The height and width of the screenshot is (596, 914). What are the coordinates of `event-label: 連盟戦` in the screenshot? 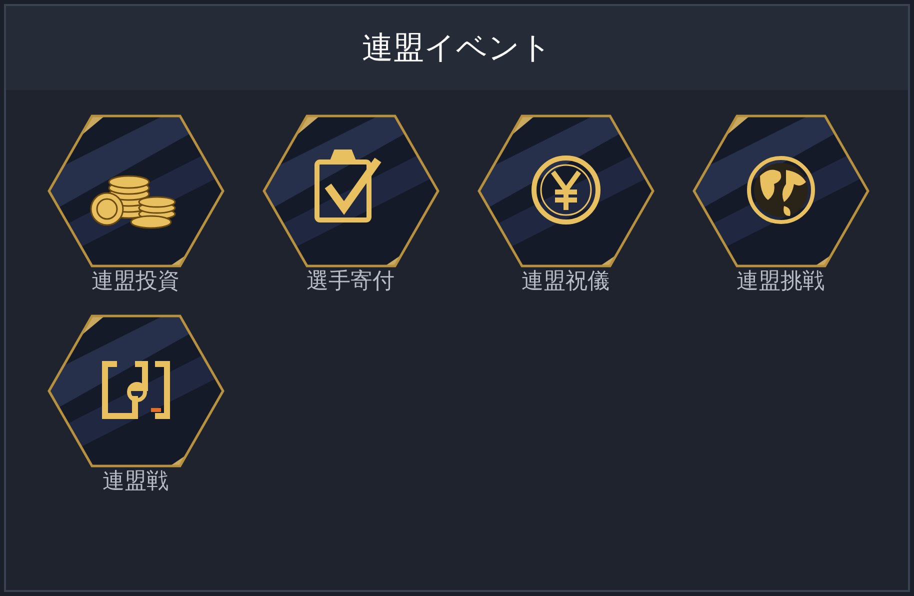 It's located at (135, 481).